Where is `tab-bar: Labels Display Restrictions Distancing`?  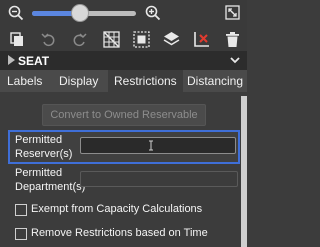
tab-bar: Labels Display Restrictions Distancing is located at coordinates (123, 81).